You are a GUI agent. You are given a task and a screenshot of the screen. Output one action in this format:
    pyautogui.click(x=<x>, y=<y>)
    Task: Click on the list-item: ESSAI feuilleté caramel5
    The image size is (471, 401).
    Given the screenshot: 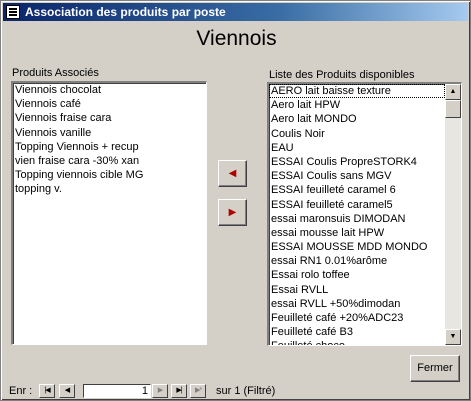 What is the action you would take?
    pyautogui.click(x=357, y=205)
    